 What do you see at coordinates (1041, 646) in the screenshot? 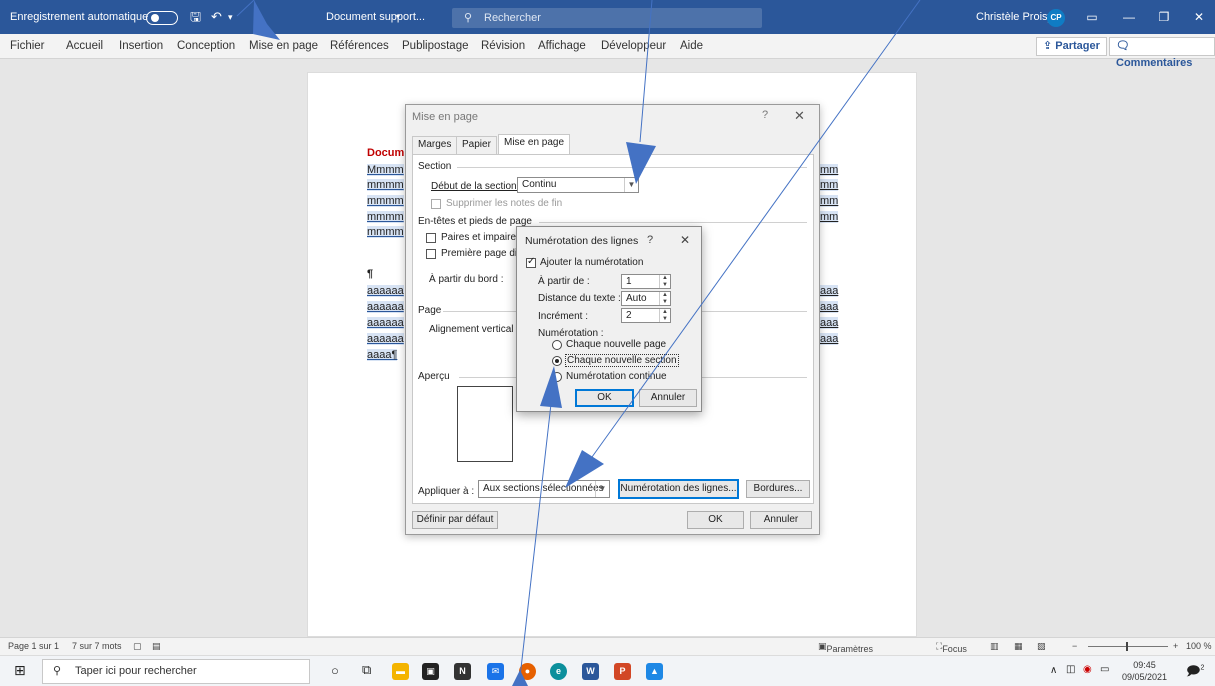
I see `web-layout-icon: ▧` at bounding box center [1041, 646].